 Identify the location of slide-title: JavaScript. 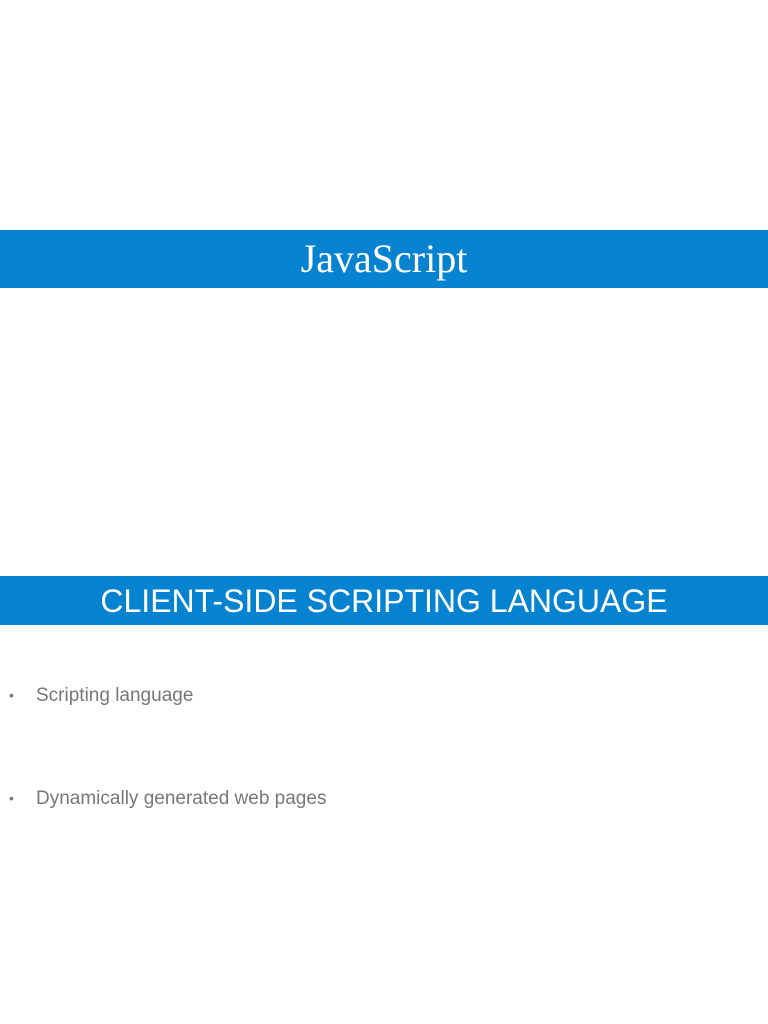
(384, 258).